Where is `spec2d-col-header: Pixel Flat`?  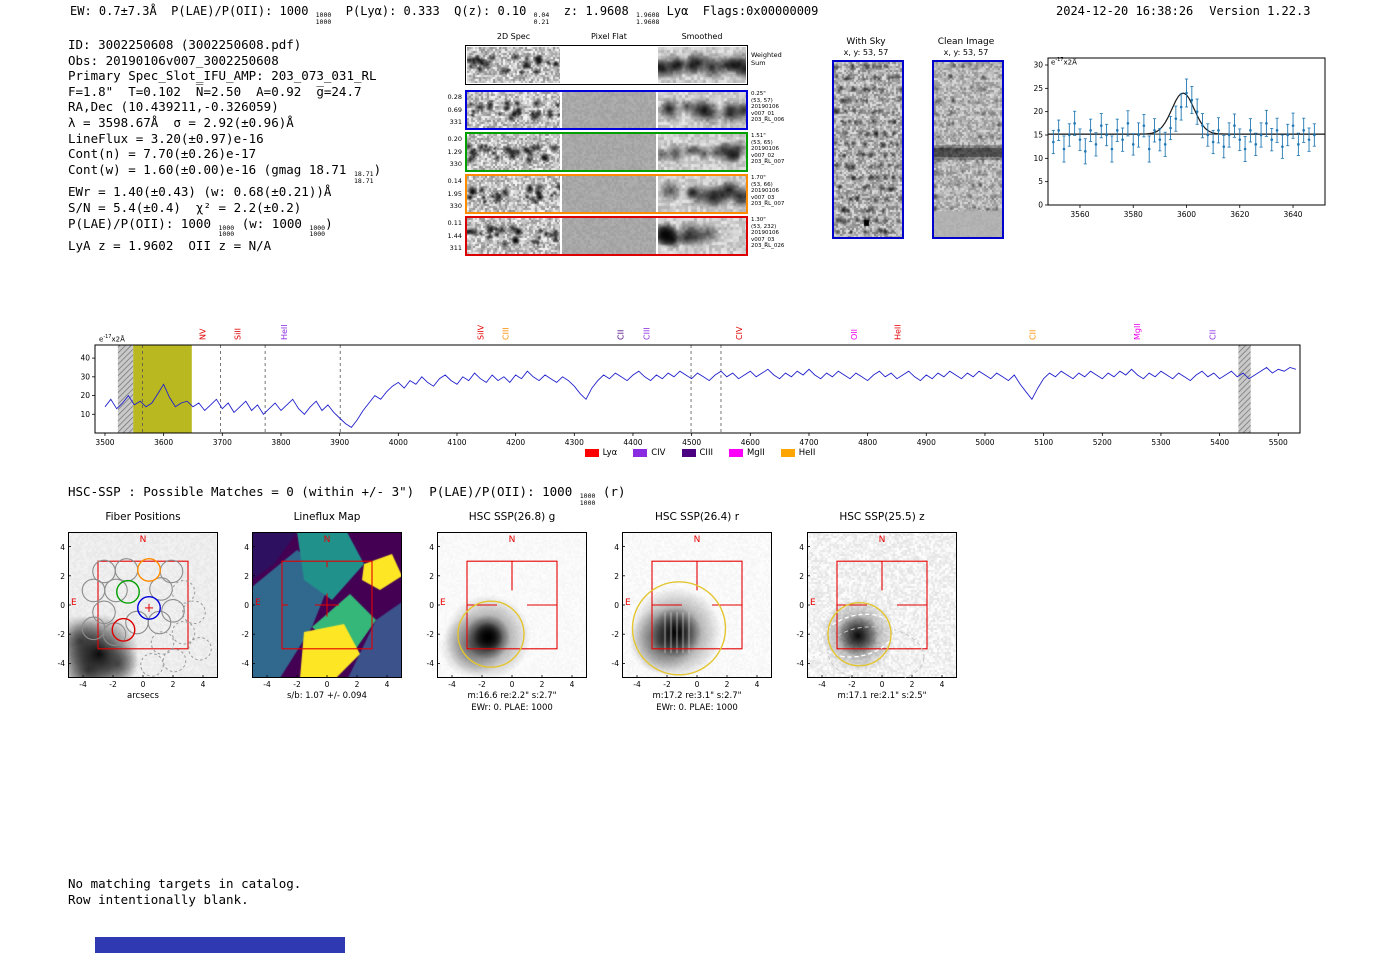 spec2d-col-header: Pixel Flat is located at coordinates (609, 36).